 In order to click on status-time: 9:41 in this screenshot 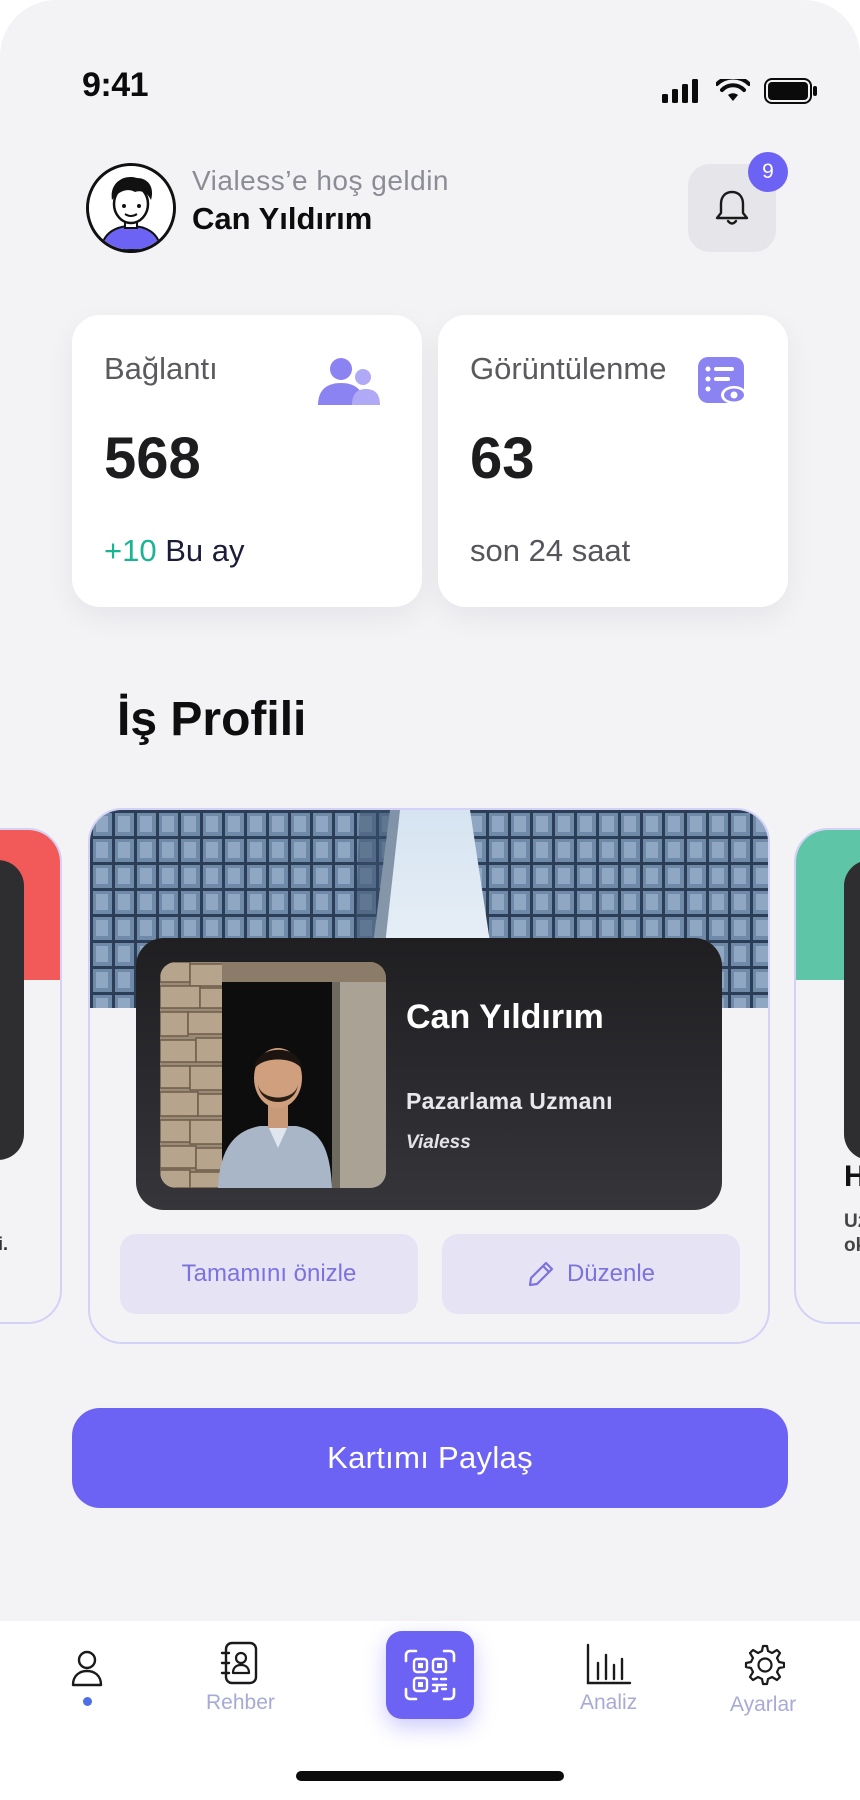, I will do `click(115, 85)`.